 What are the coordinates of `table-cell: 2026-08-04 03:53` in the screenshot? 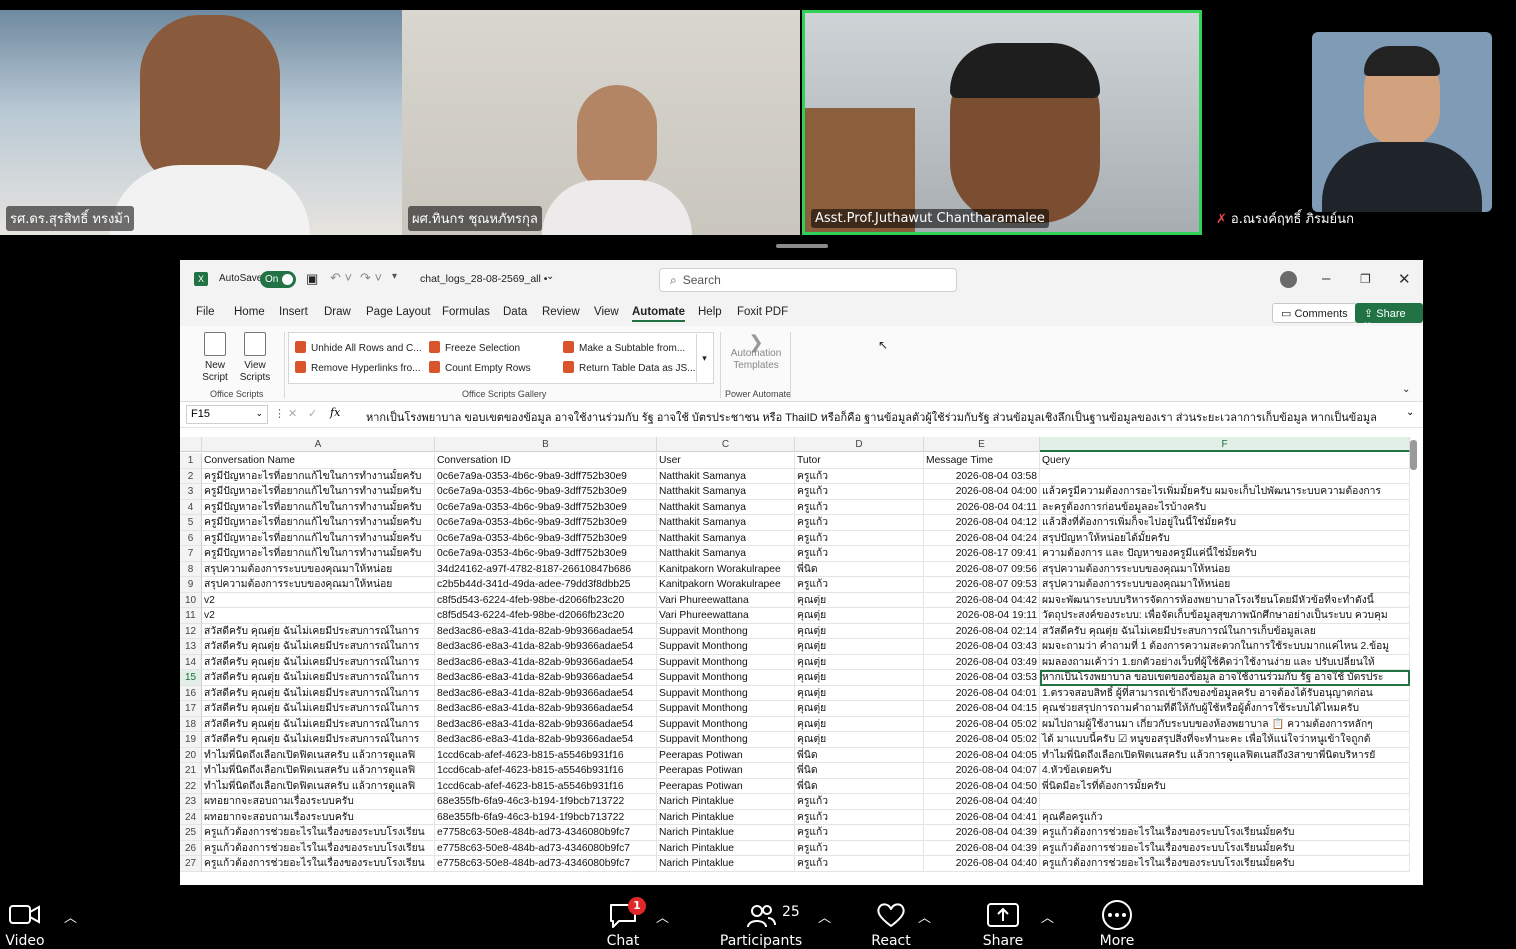 It's located at (982, 678).